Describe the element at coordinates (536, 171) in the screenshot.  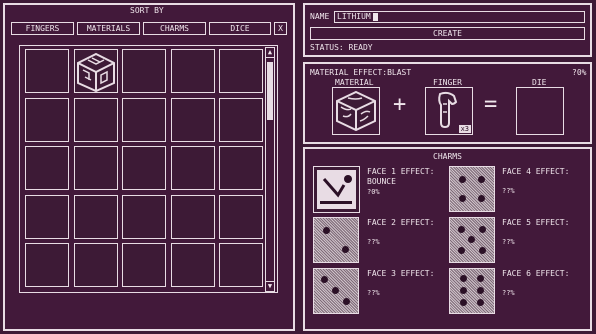
I see `face-4-label: FACE 4 EFFECT:` at that location.